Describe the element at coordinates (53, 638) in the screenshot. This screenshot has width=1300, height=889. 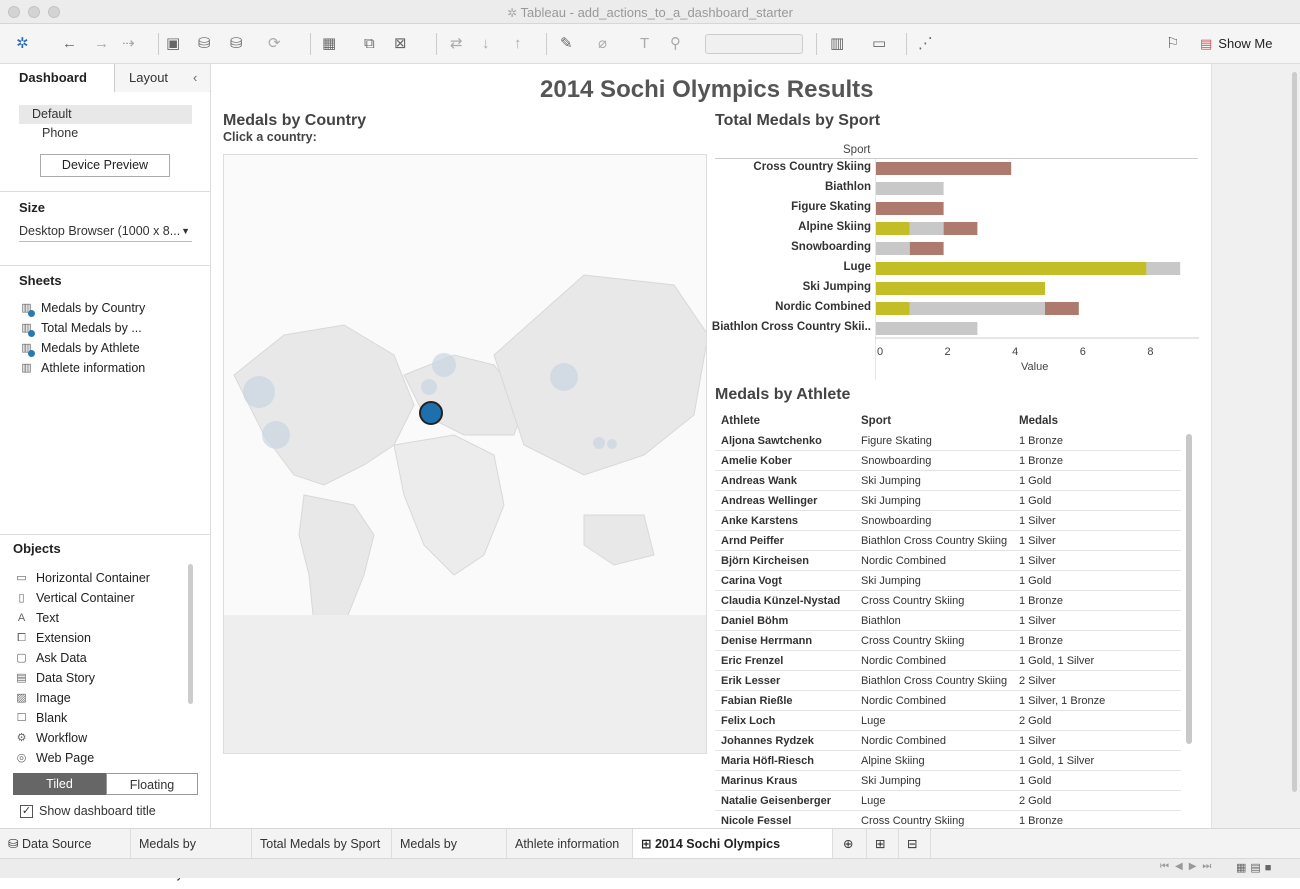
I see `object-extension: ⧠ Extension` at that location.